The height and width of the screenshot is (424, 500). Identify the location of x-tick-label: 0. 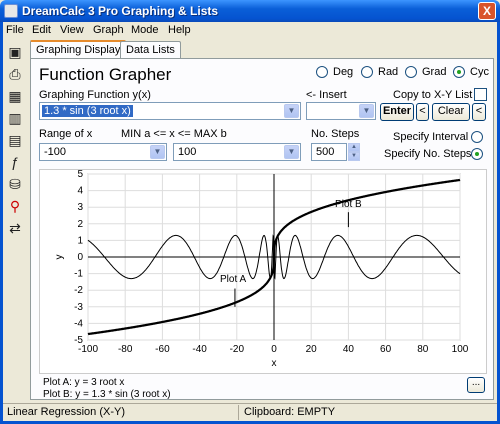
(274, 349).